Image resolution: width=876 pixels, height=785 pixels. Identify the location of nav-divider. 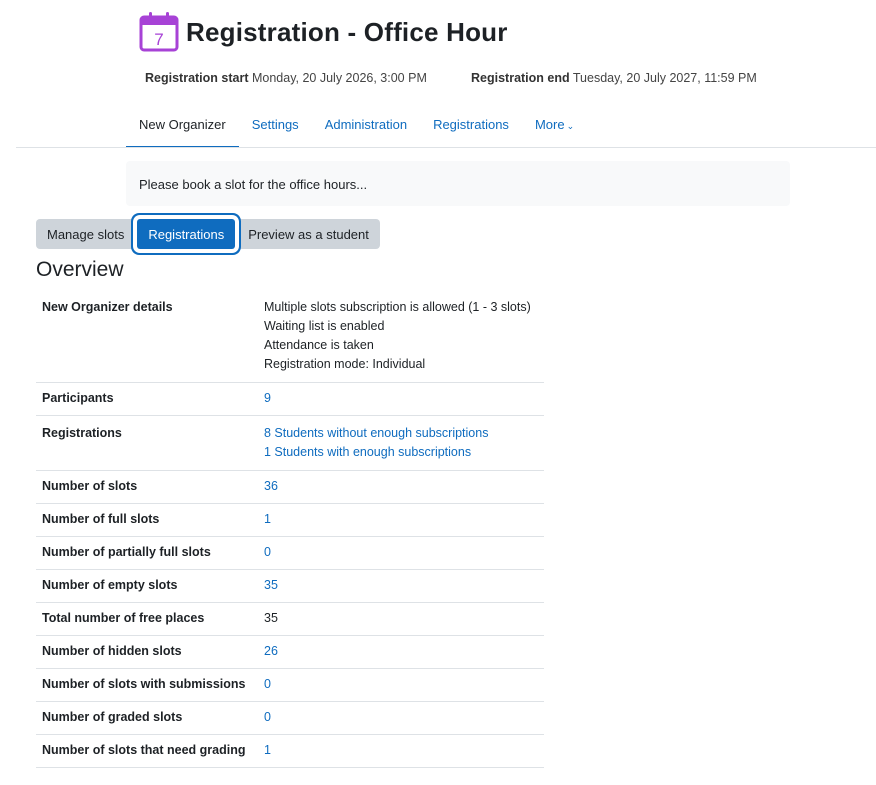
(446, 147).